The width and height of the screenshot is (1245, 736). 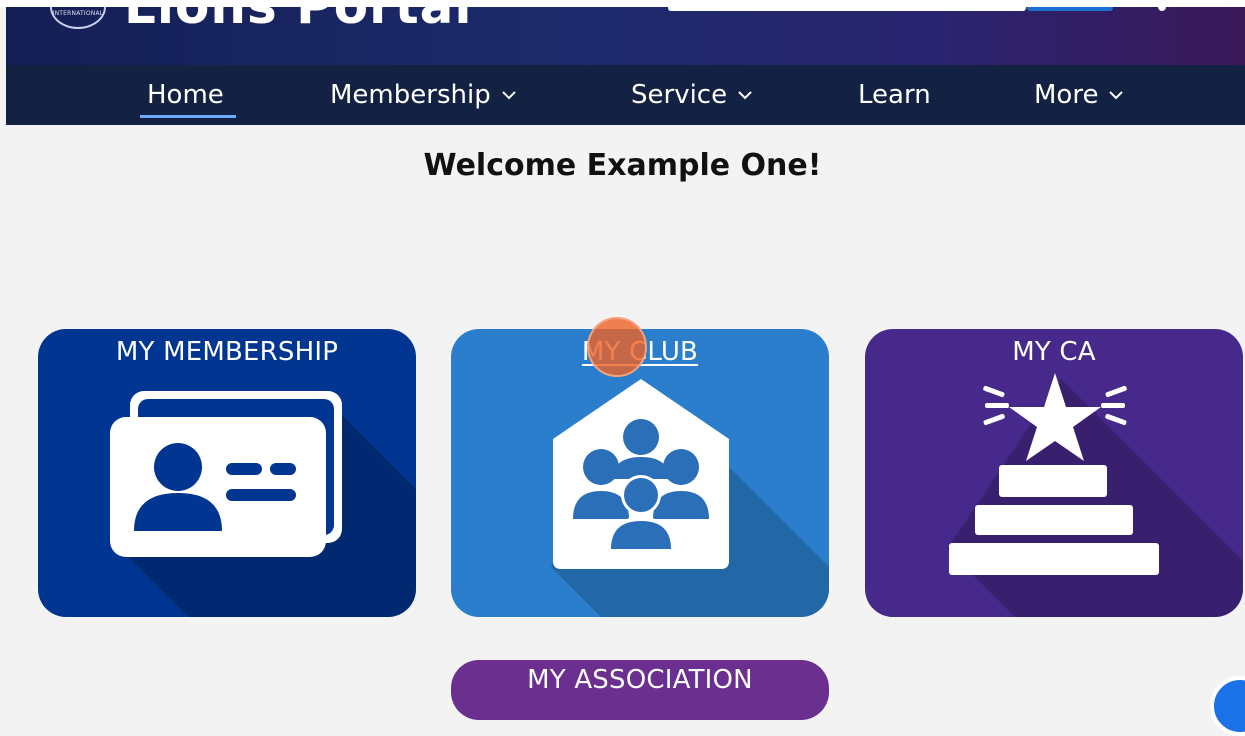 What do you see at coordinates (263, 504) in the screenshot?
I see `membership-card-icon` at bounding box center [263, 504].